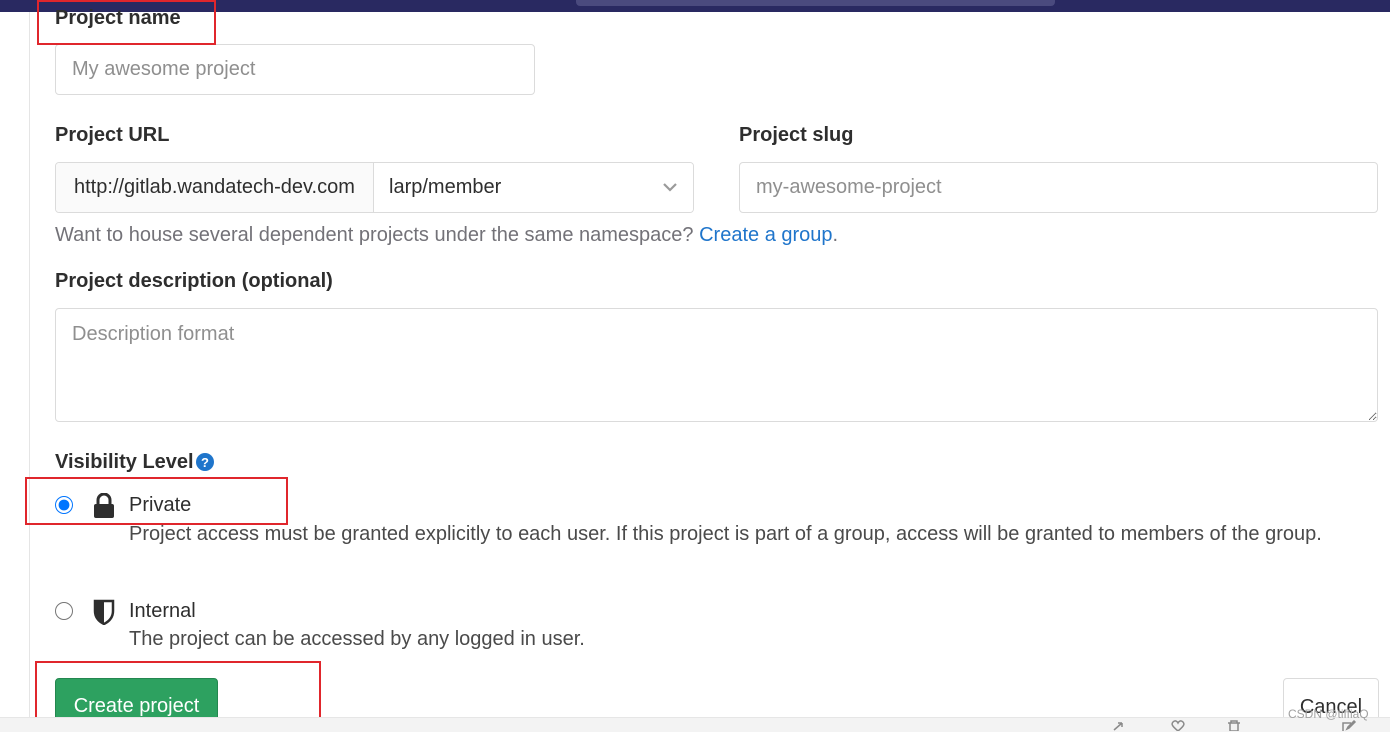  What do you see at coordinates (815, 3) in the screenshot?
I see `navbar-search-bar` at bounding box center [815, 3].